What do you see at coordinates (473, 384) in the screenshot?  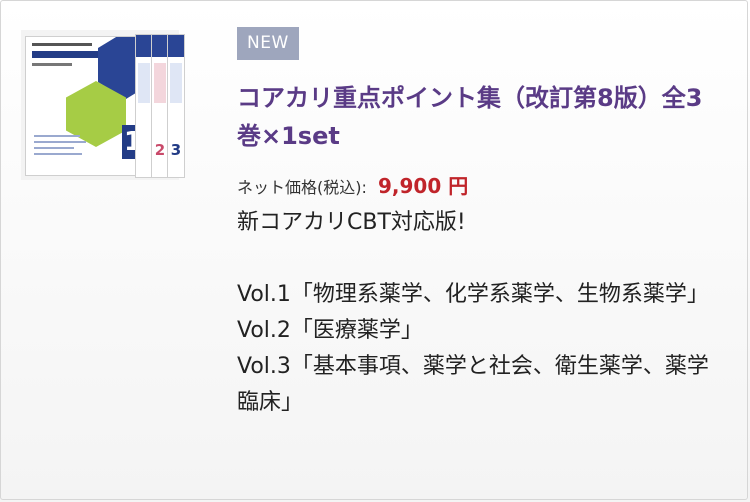 I see `volume-item: Vol.3「基本事項、薬学と社会、衛生薬学、薬学臨床」` at bounding box center [473, 384].